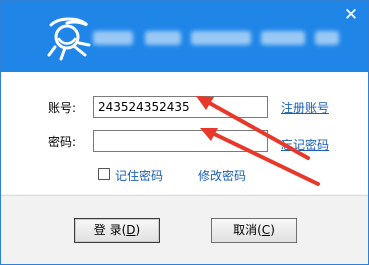  I want to click on remember-password-checkbox, so click(104, 174).